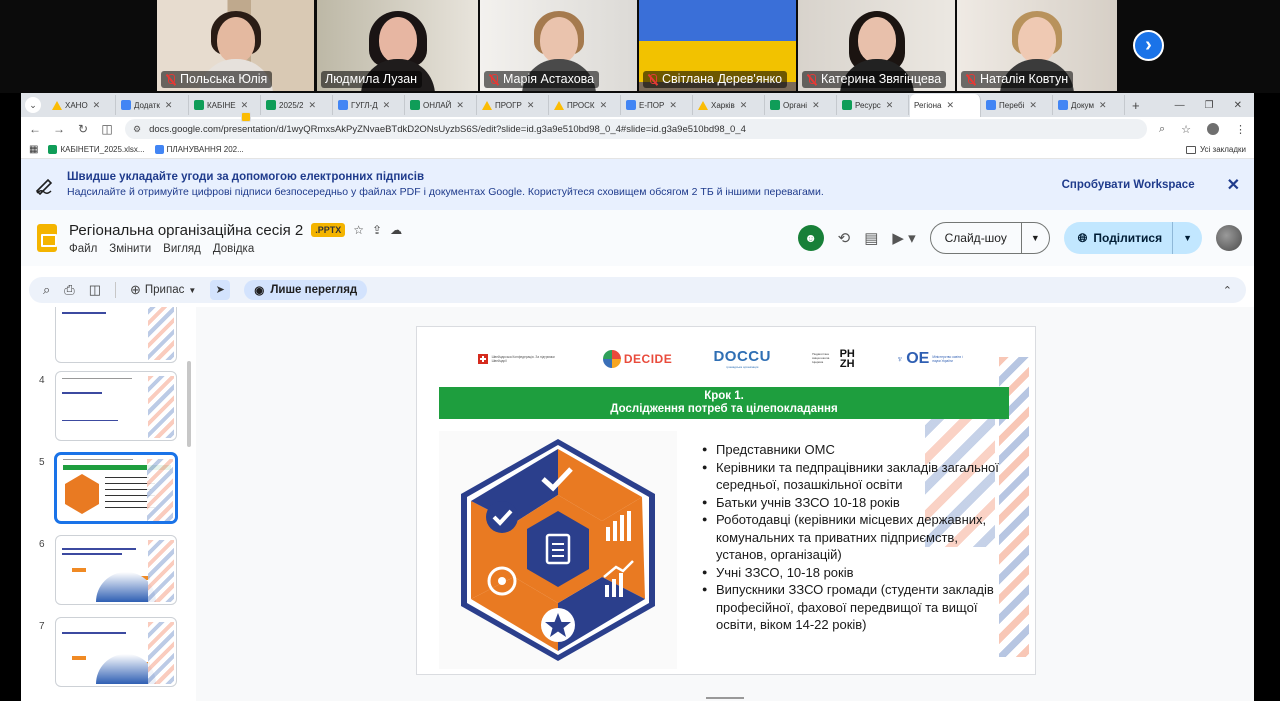 The width and height of the screenshot is (1280, 701). I want to click on menu-file: Файл, so click(83, 249).